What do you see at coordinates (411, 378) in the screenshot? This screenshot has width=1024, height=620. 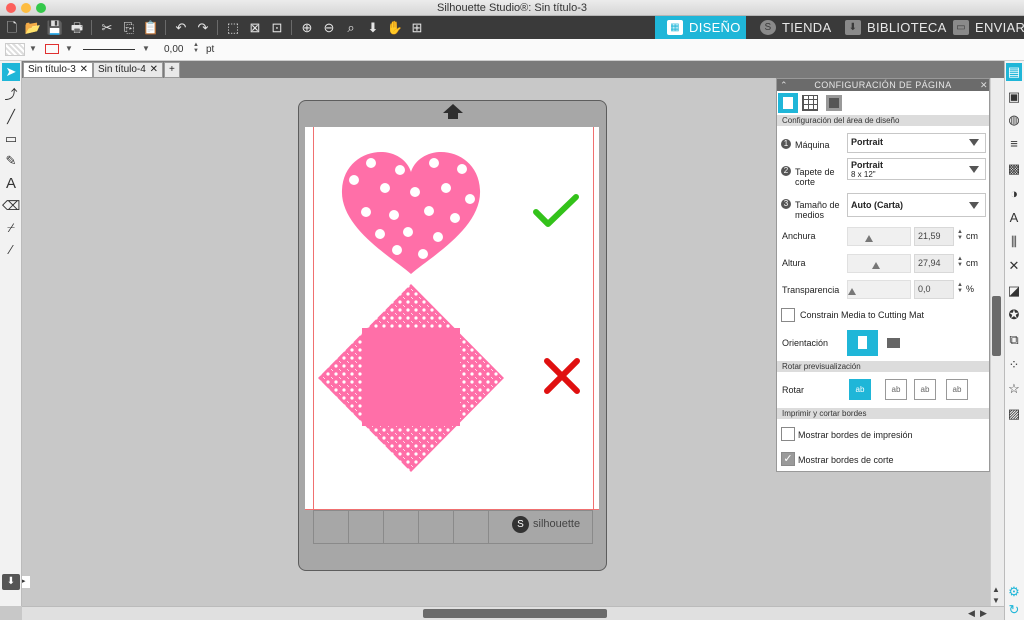 I see `lace-diamond` at bounding box center [411, 378].